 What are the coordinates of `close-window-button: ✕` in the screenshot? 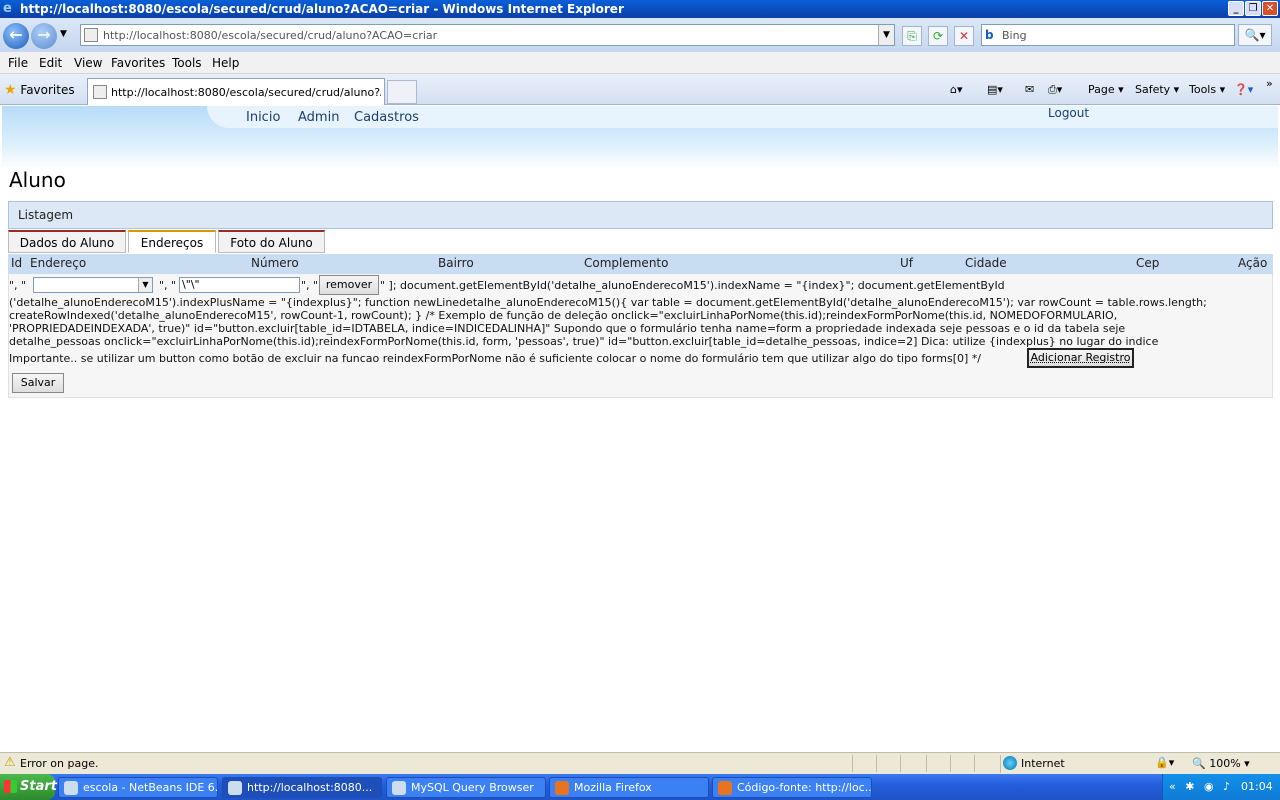 It's located at (1270, 8).